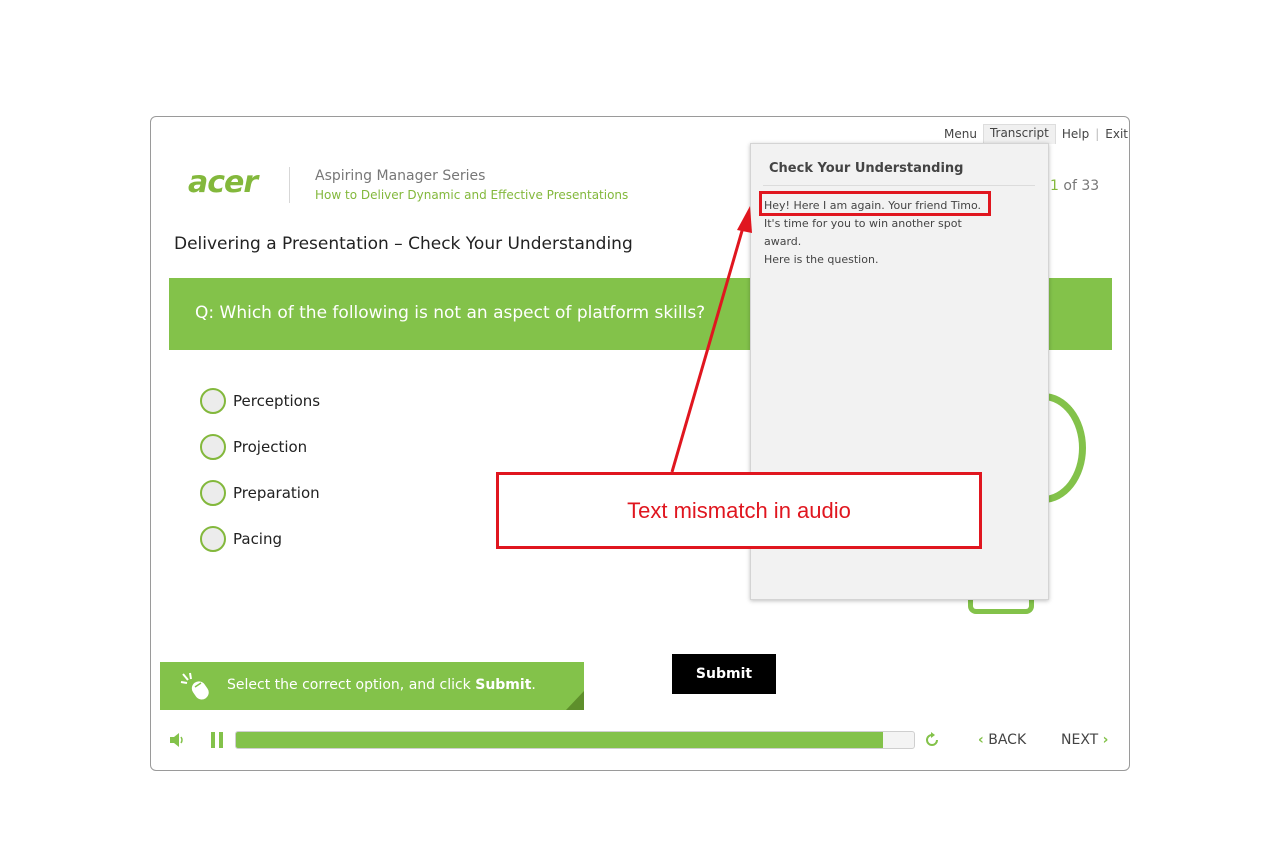  Describe the element at coordinates (724, 674) in the screenshot. I see `submit-button: Submit` at that location.